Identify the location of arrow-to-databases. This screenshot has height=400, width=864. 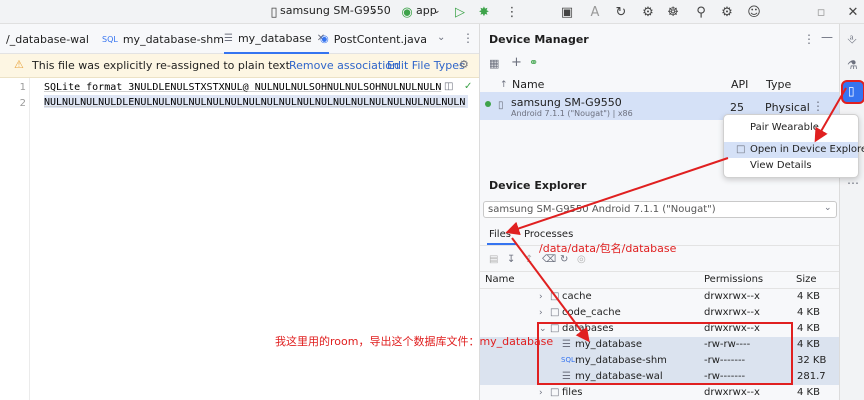
(550, 290).